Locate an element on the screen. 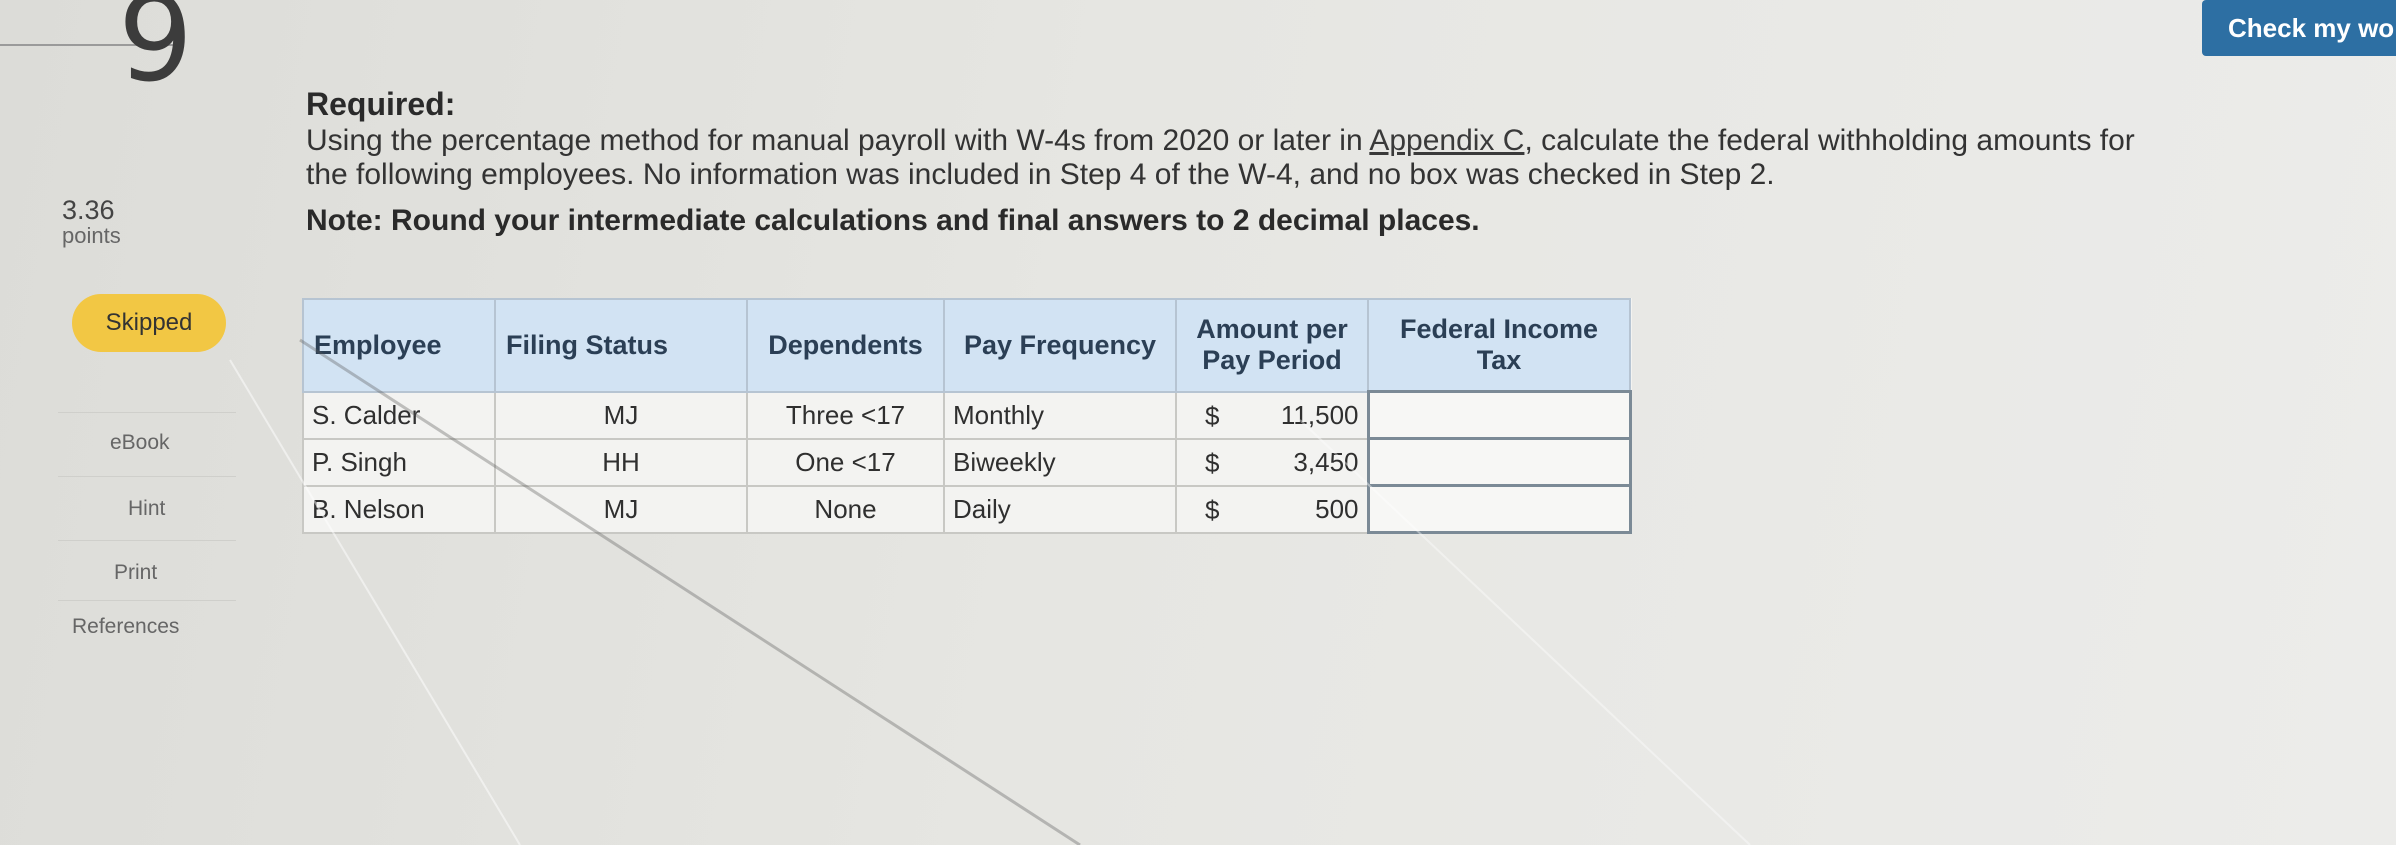  pay-frequency: Daily is located at coordinates (1060, 509).